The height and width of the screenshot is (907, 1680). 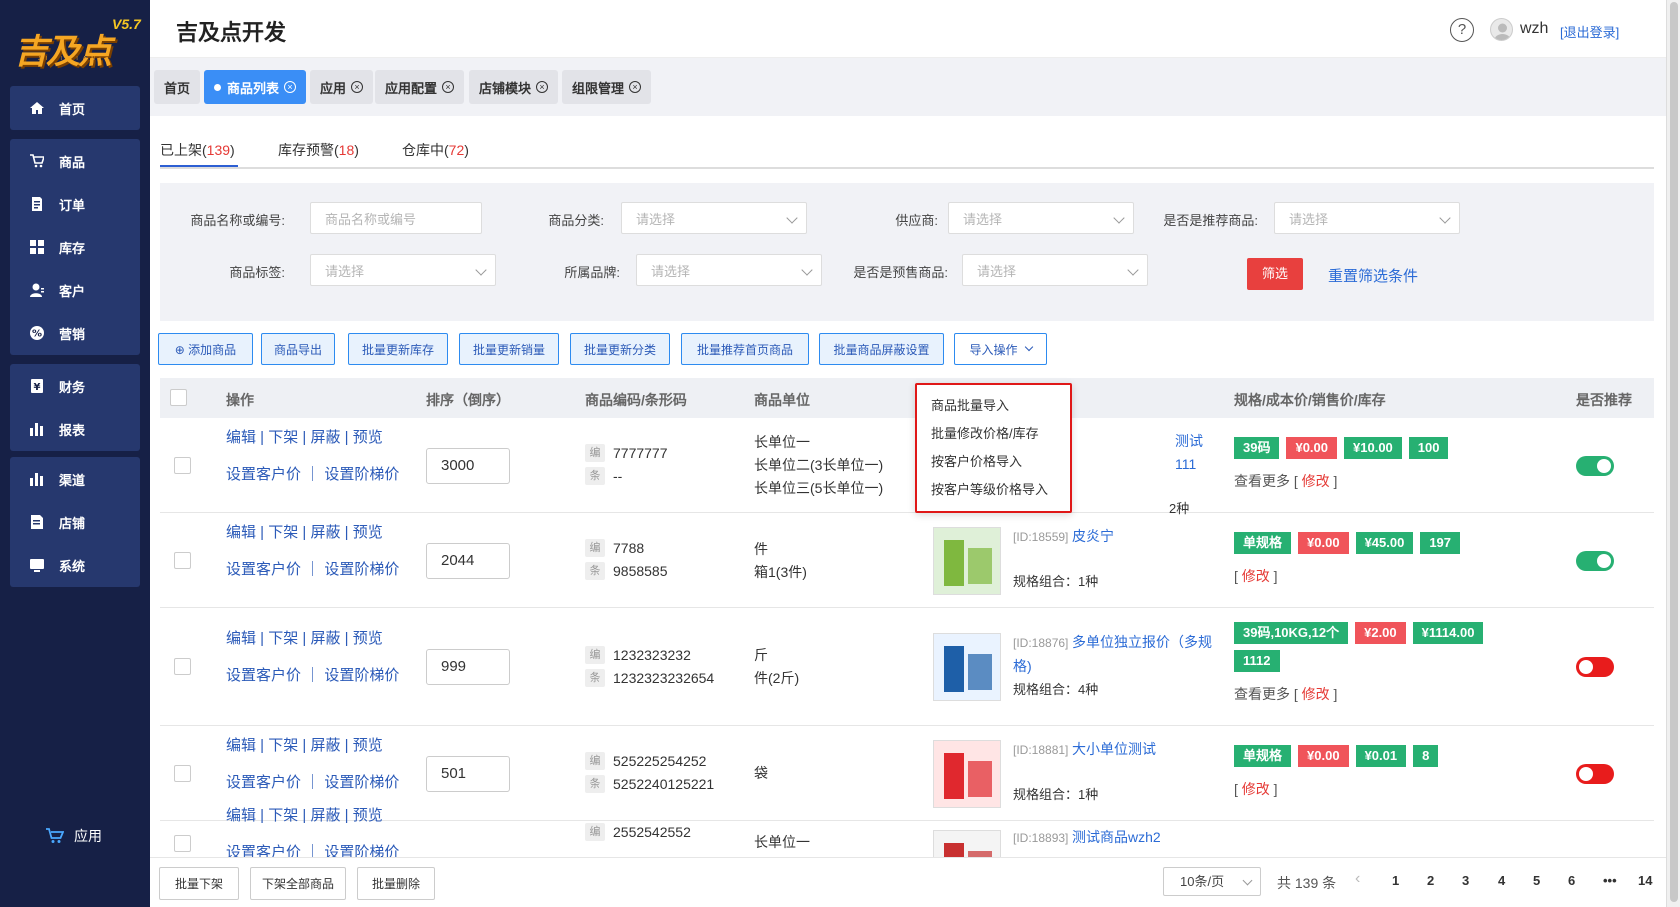 What do you see at coordinates (75, 290) in the screenshot?
I see `sidebar-item-user: 客户` at bounding box center [75, 290].